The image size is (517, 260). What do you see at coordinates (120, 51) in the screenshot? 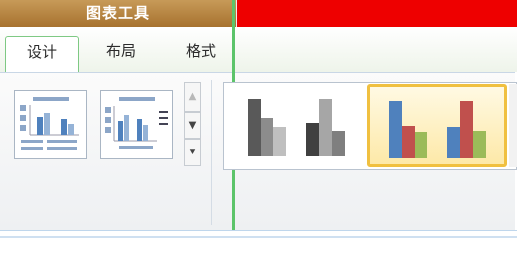
I see `tab-layout-label: 布局` at bounding box center [120, 51].